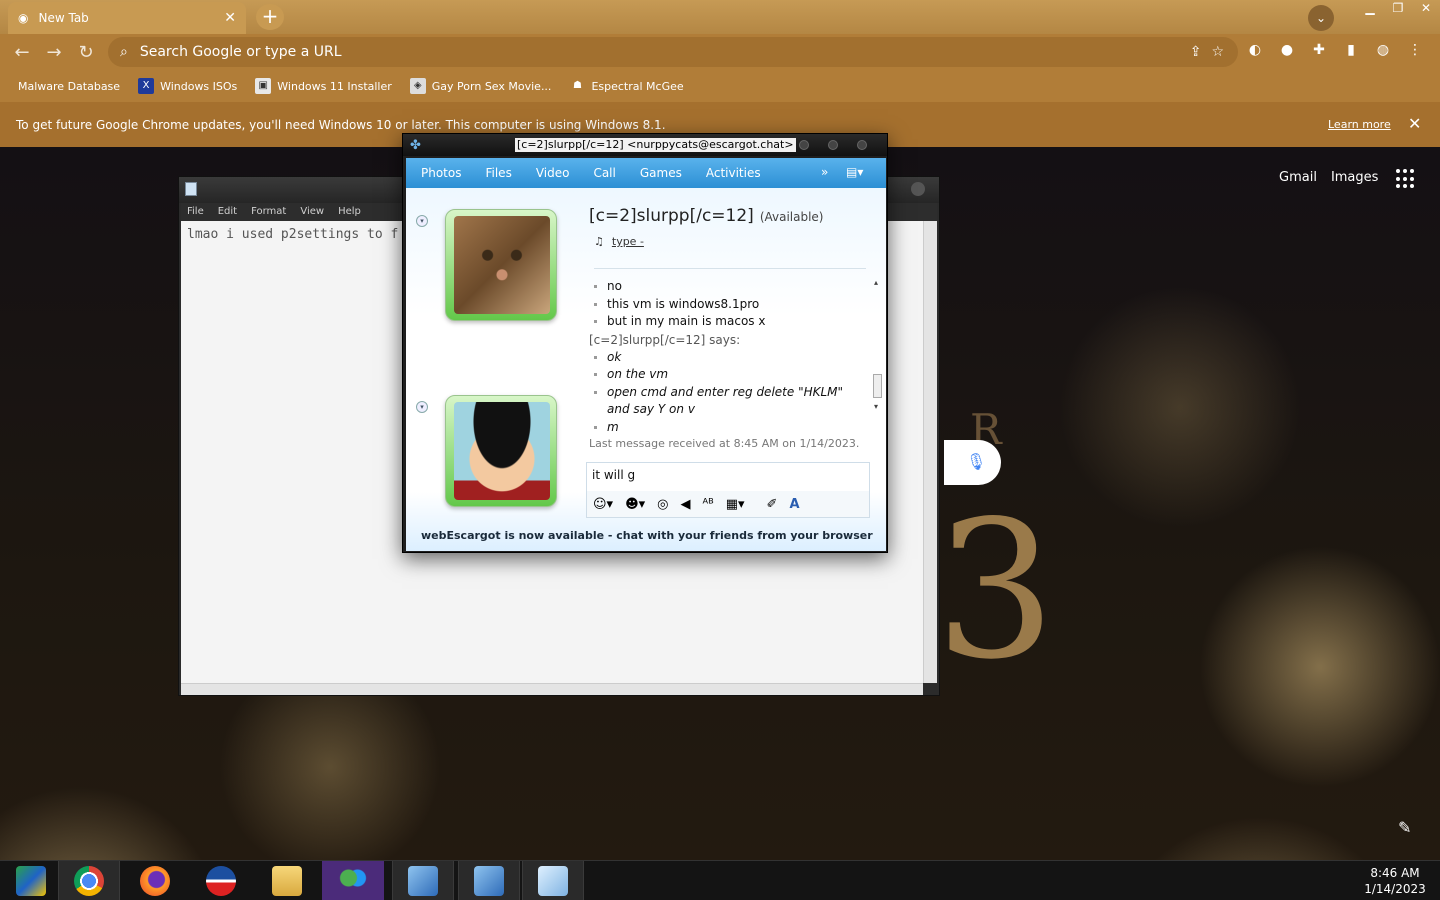 The image size is (1440, 900). I want to click on extension-flag-icon: ◐, so click(1255, 50).